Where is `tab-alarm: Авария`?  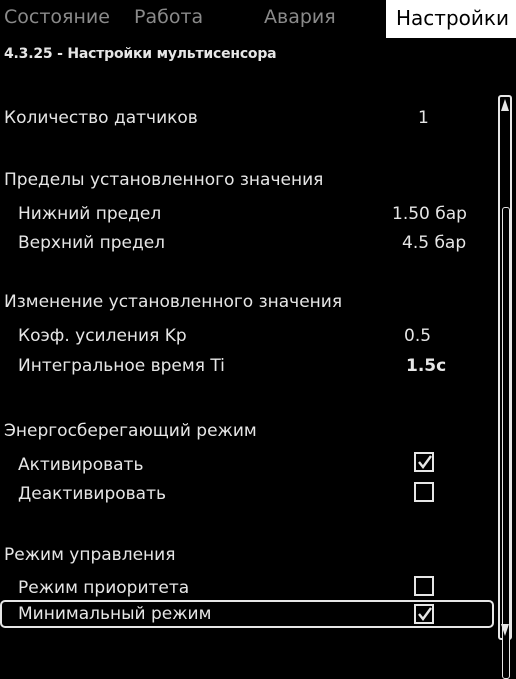 tab-alarm: Авария is located at coordinates (300, 17).